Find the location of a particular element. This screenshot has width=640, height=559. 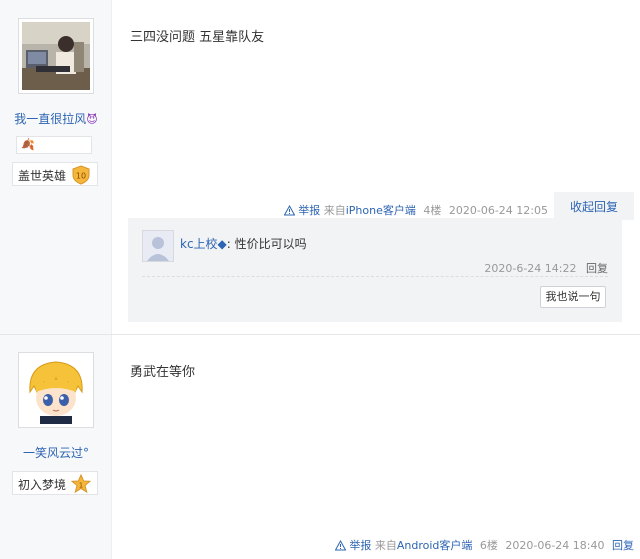

level-title: 初入梦境 is located at coordinates (42, 485).